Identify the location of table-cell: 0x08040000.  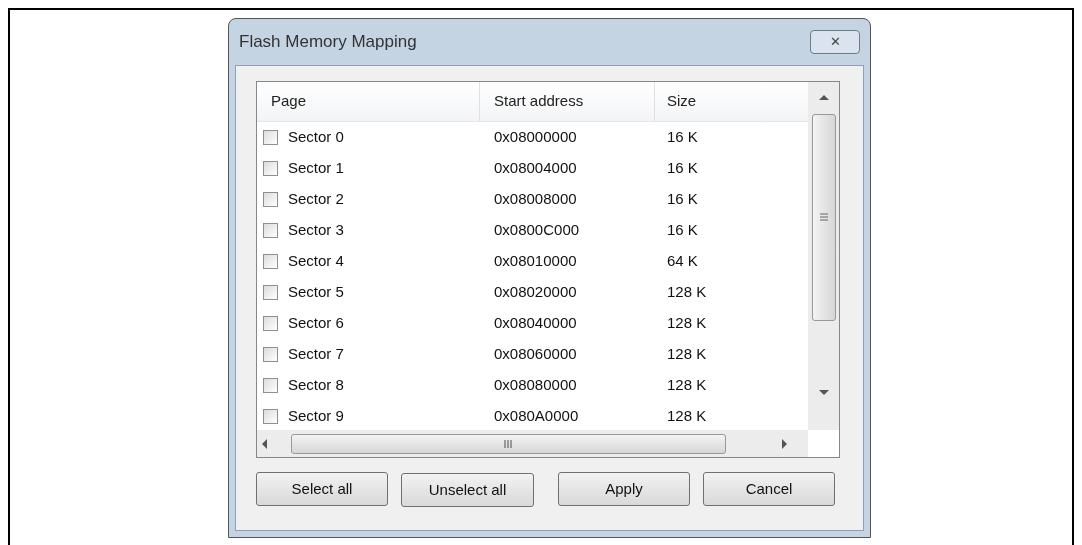
(535, 323).